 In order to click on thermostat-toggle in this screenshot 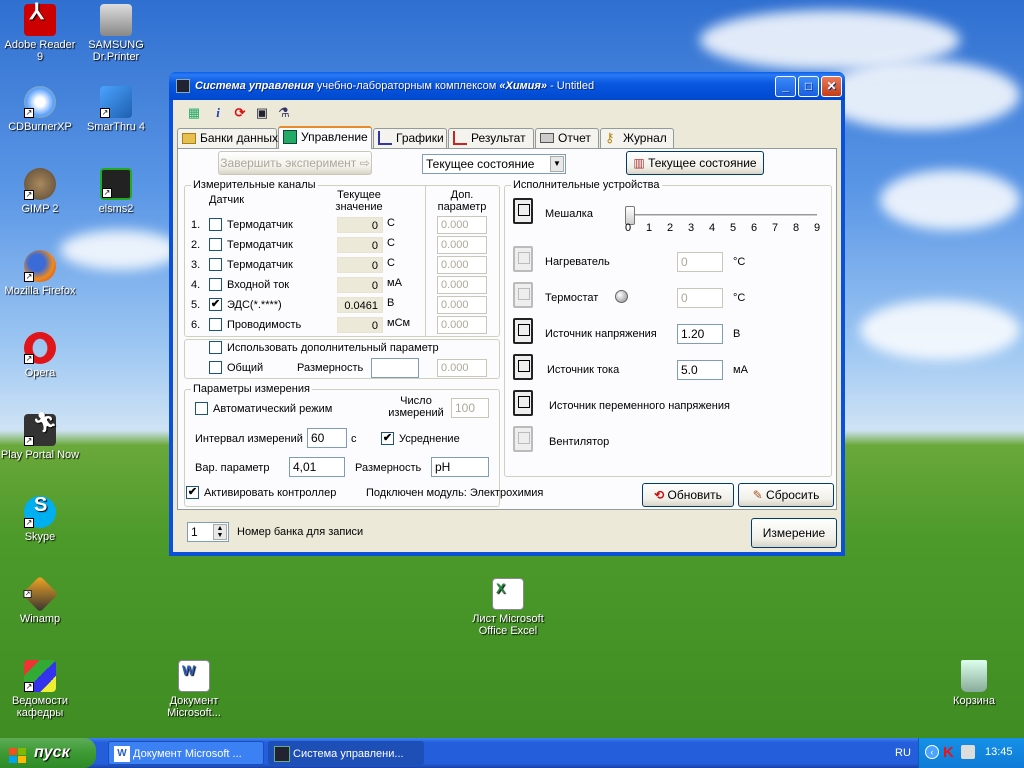, I will do `click(523, 295)`.